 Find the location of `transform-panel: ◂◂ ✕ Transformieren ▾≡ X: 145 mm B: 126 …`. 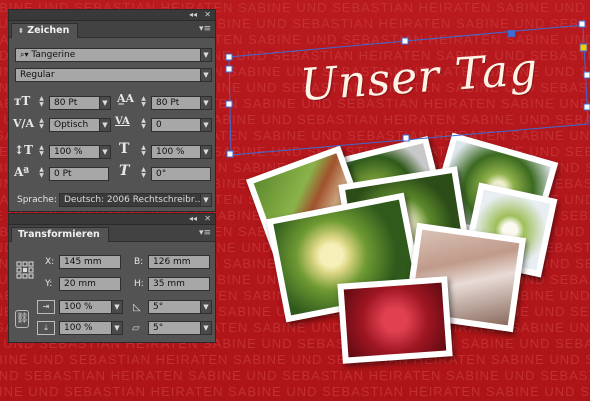

transform-panel: ◂◂ ✕ Transformieren ▾≡ X: 145 mm B: 126 … is located at coordinates (112, 278).